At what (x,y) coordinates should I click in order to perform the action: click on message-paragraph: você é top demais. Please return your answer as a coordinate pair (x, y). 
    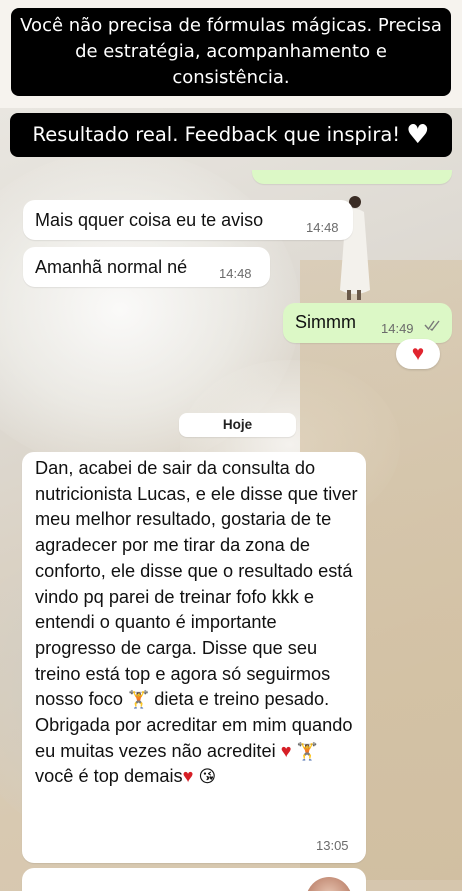
    Looking at the image, I should click on (109, 776).